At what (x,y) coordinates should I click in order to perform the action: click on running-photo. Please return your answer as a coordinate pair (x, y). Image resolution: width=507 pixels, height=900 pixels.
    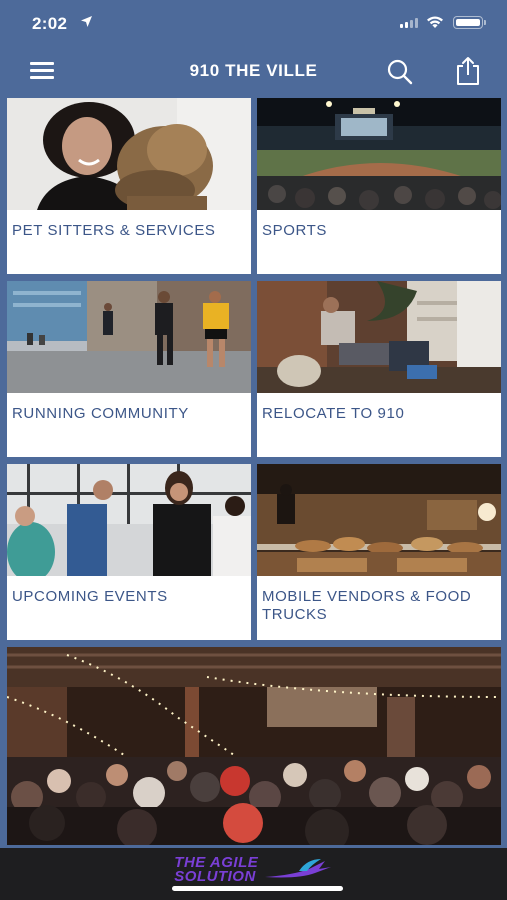
    Looking at the image, I should click on (129, 337).